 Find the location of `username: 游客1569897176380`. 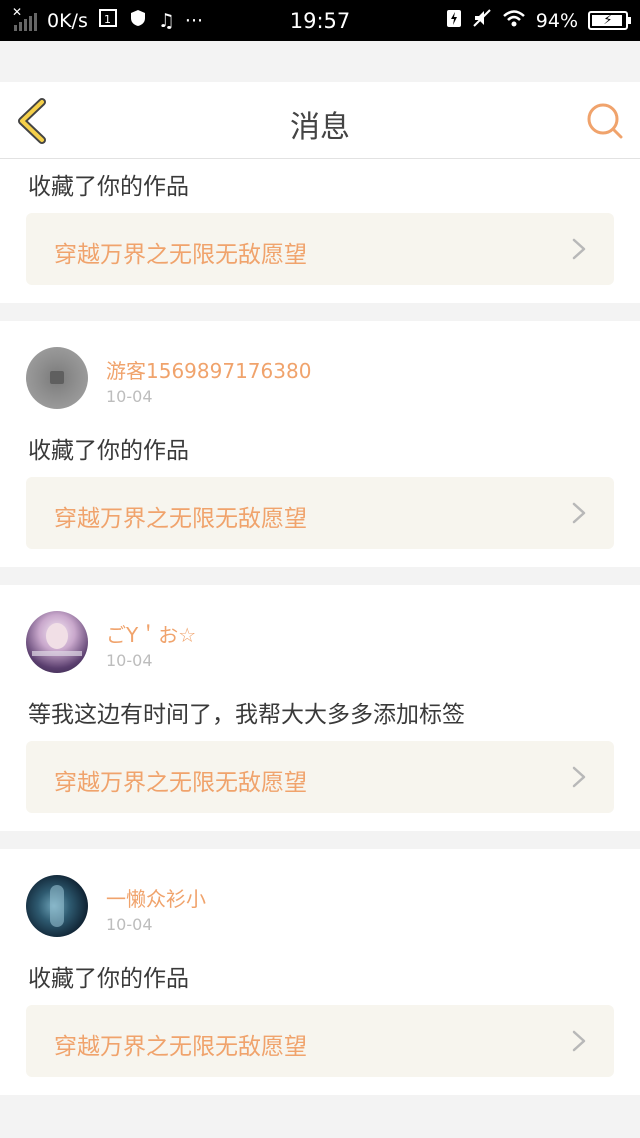

username: 游客1569897176380 is located at coordinates (208, 369).